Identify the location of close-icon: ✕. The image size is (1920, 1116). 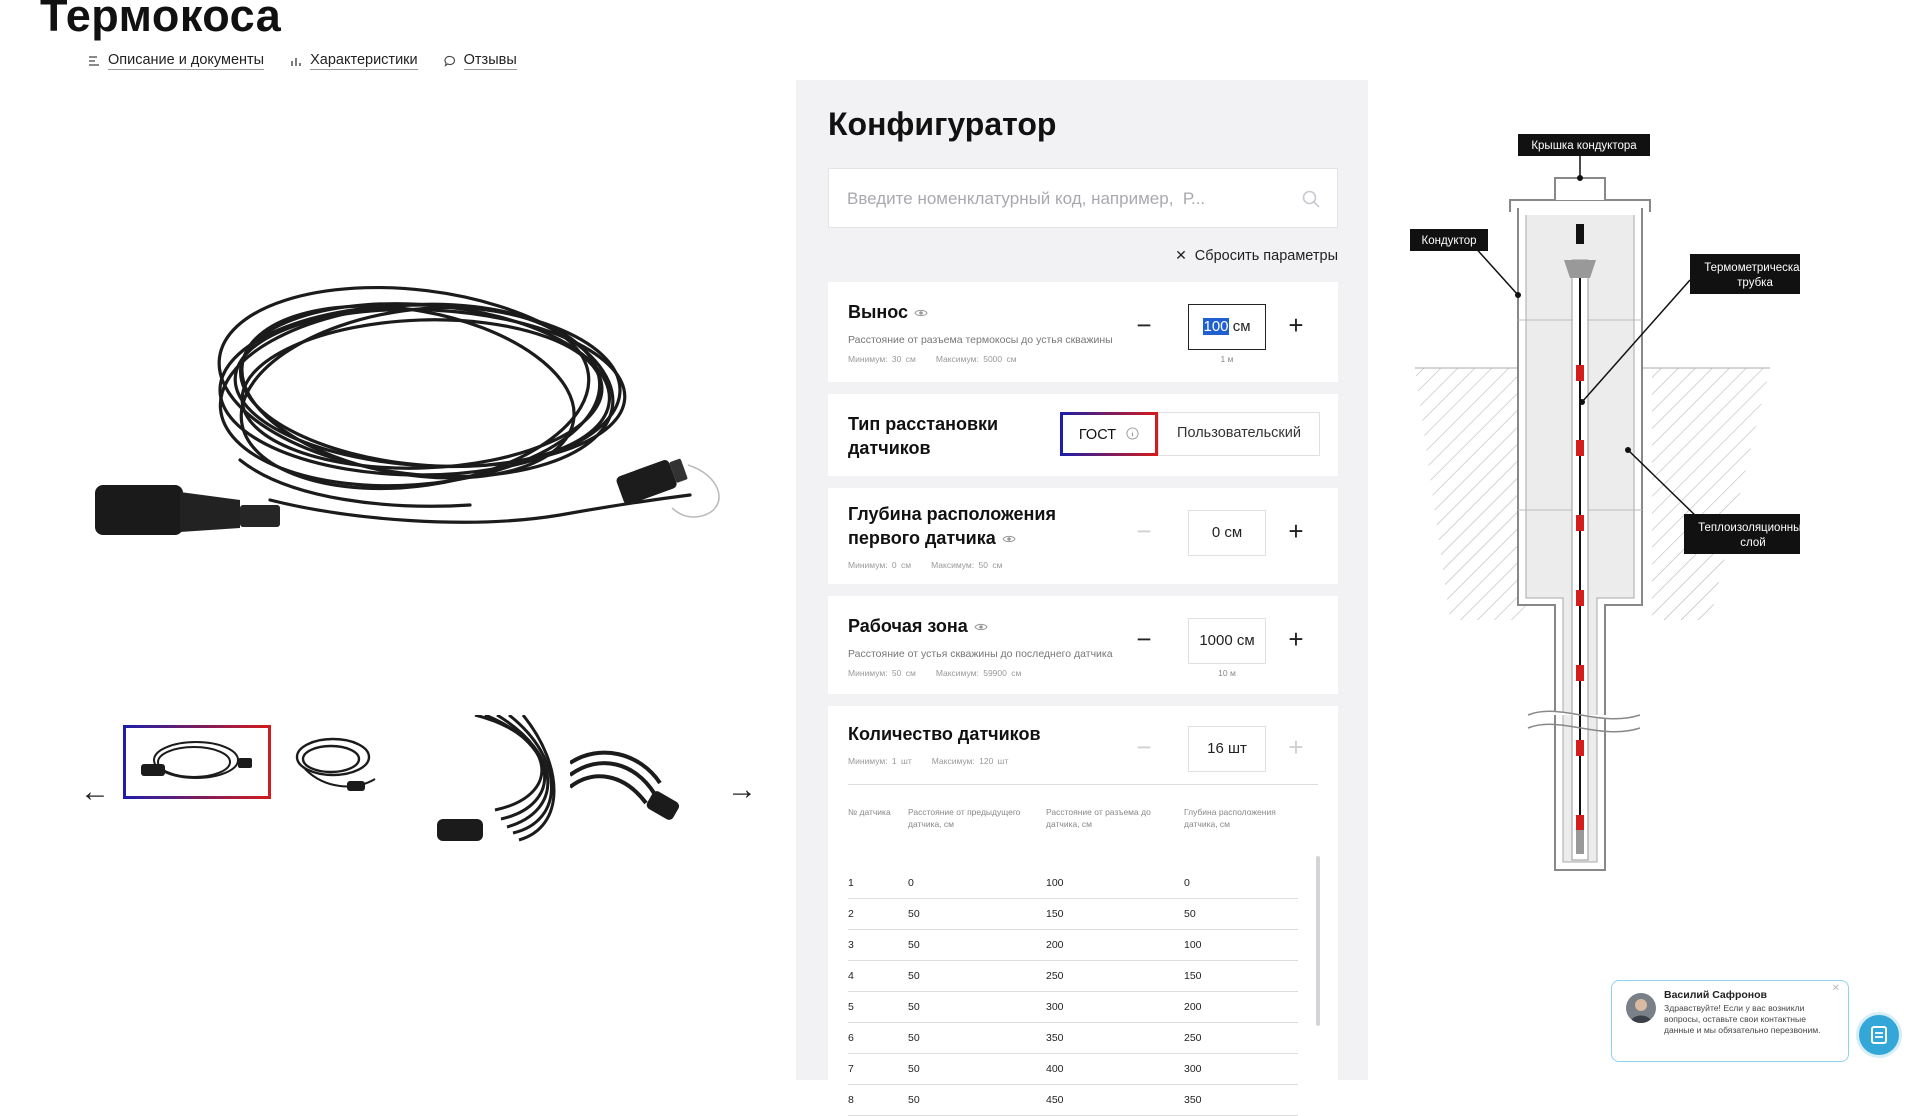
(1836, 988).